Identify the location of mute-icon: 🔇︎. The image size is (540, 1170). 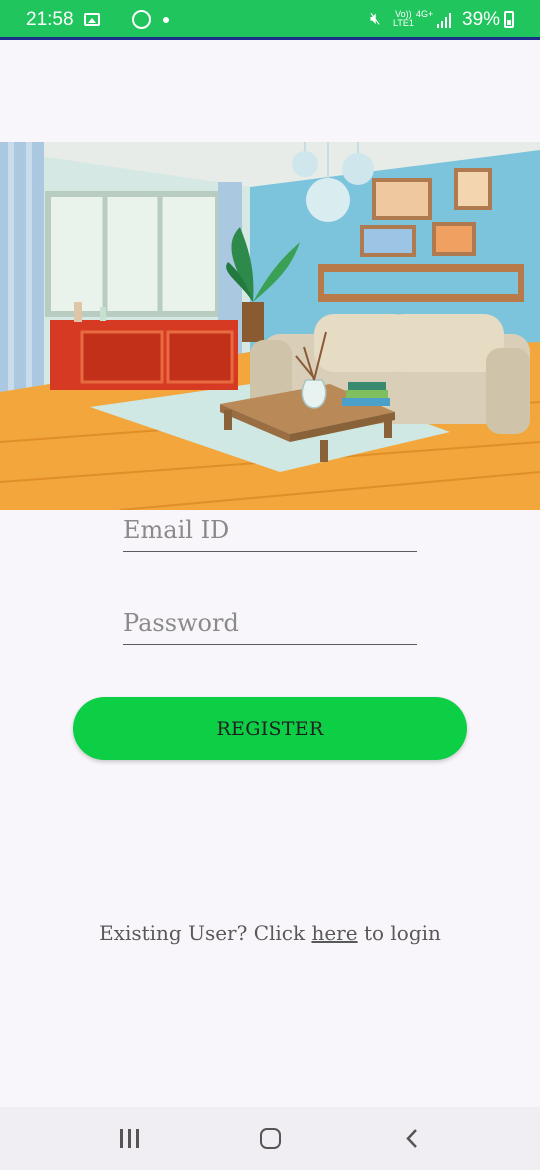
(375, 18).